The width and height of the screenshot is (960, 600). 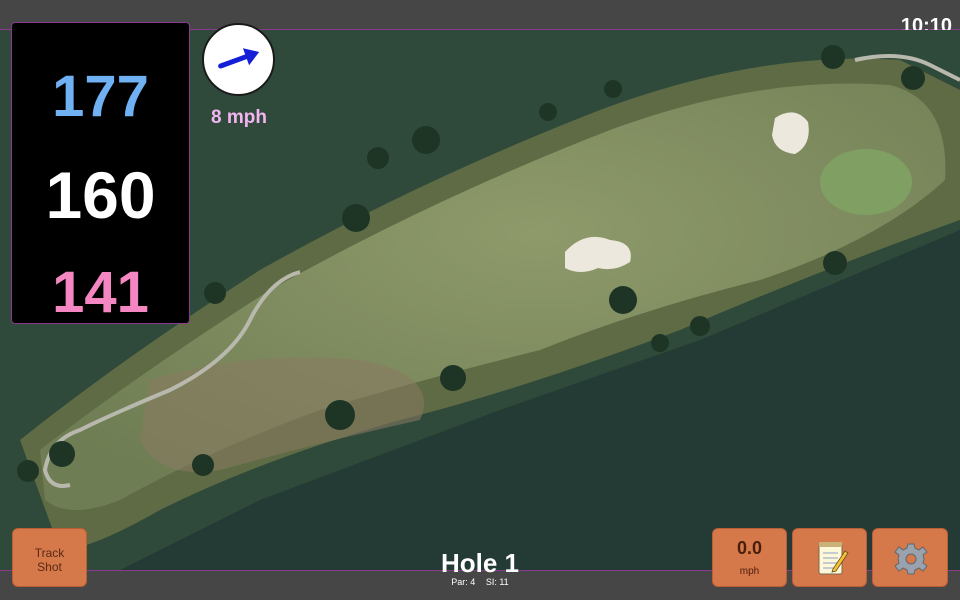 I want to click on distance-panel: 177 160 141, so click(x=100, y=173).